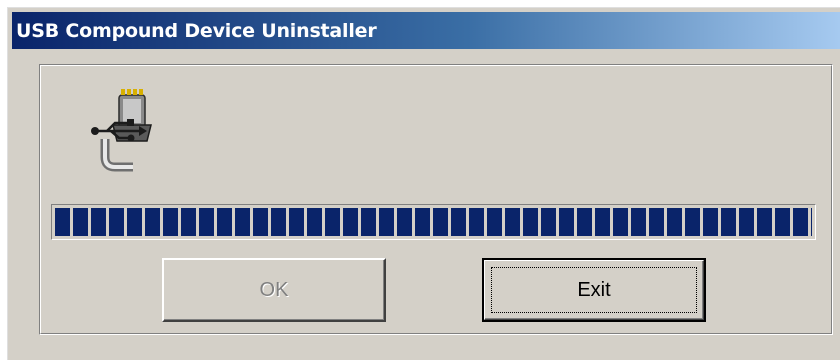  Describe the element at coordinates (196, 30) in the screenshot. I see `window-title: USB Compound Device Uninstaller` at that location.